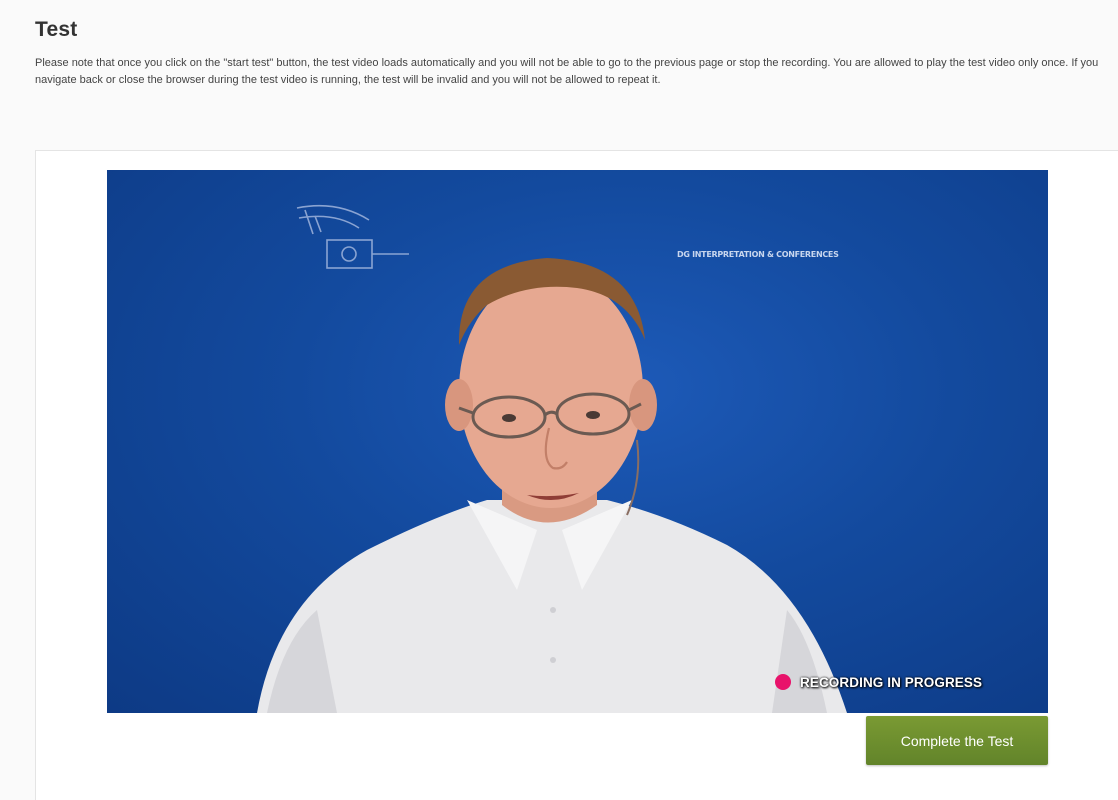 This screenshot has width=1118, height=800. What do you see at coordinates (783, 682) in the screenshot?
I see `recording-dot-icon` at bounding box center [783, 682].